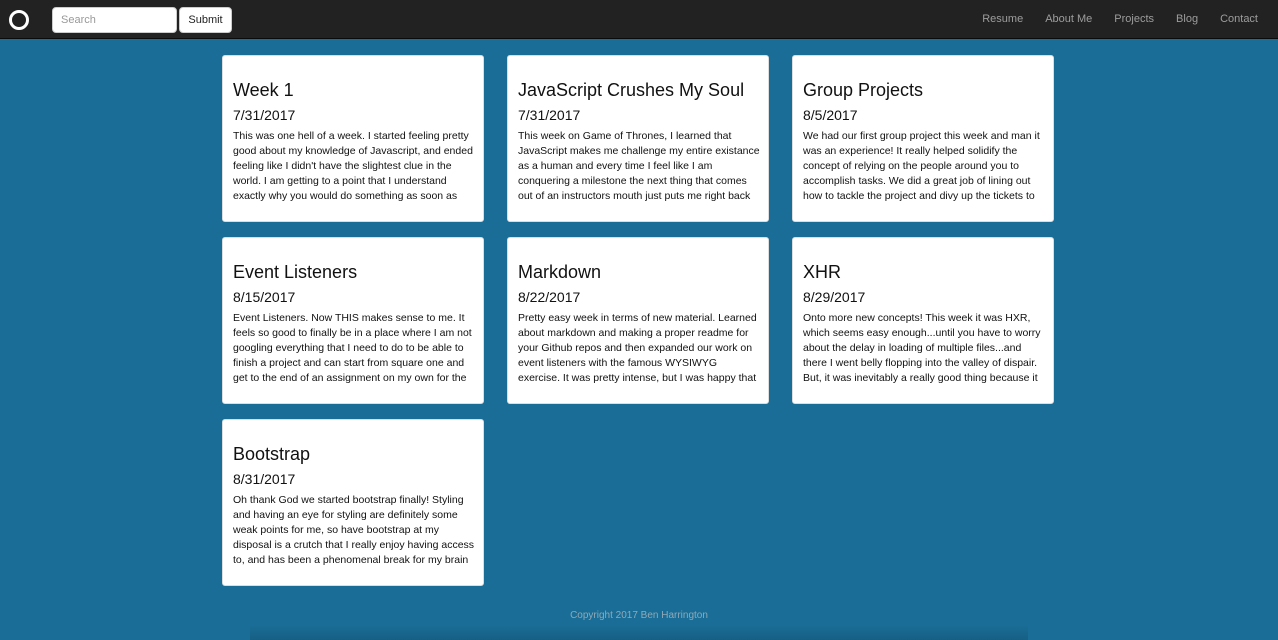  What do you see at coordinates (834, 297) in the screenshot?
I see `card-date: 8/29/2017` at bounding box center [834, 297].